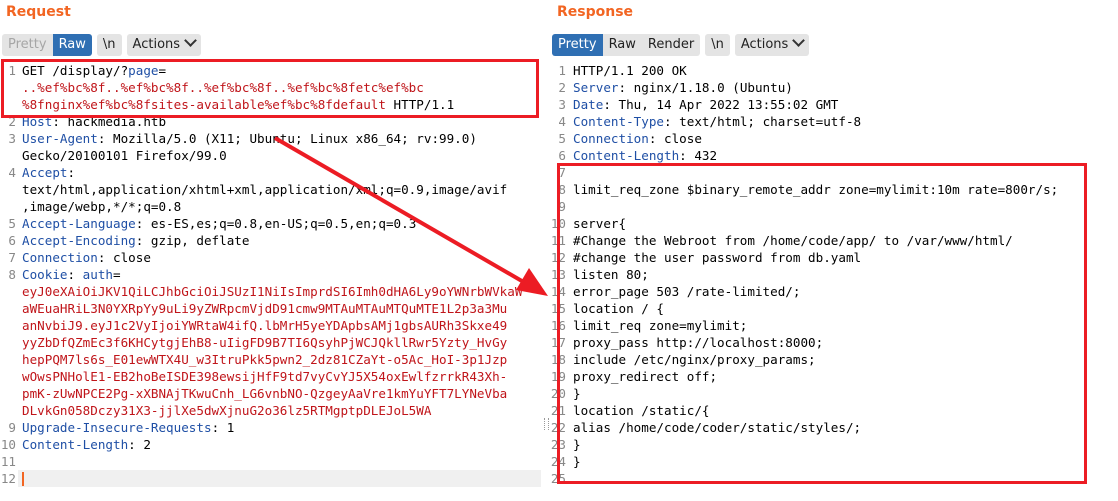 This screenshot has height=501, width=1118. Describe the element at coordinates (558, 308) in the screenshot. I see `line-number: 15` at that location.